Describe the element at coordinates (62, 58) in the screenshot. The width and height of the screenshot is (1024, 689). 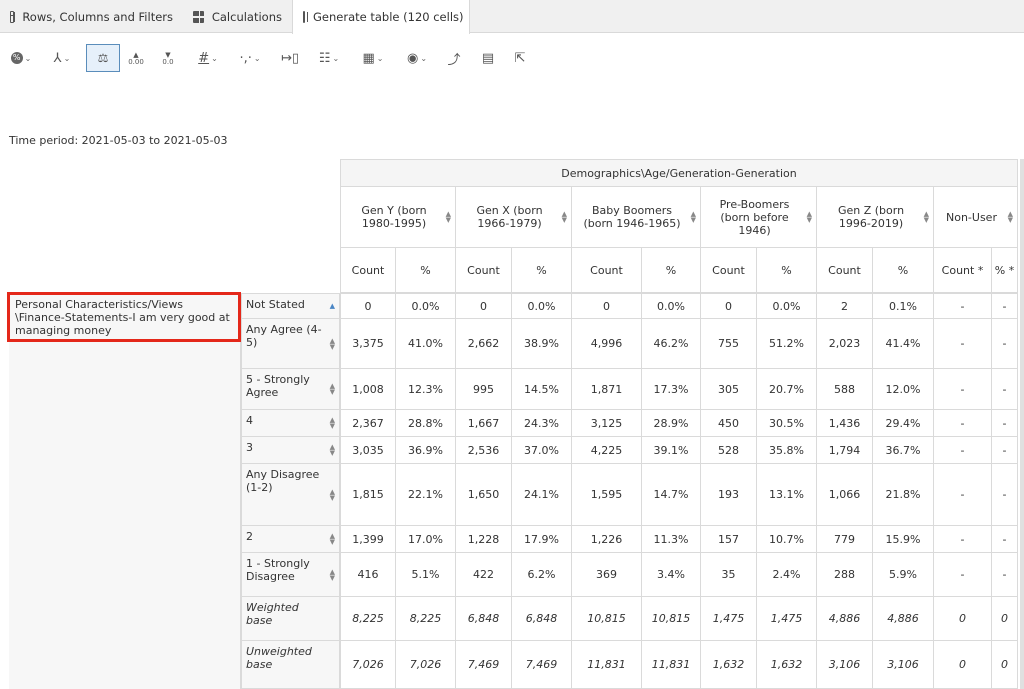
I see `chart-branch-button: ⅄ ⌄` at that location.